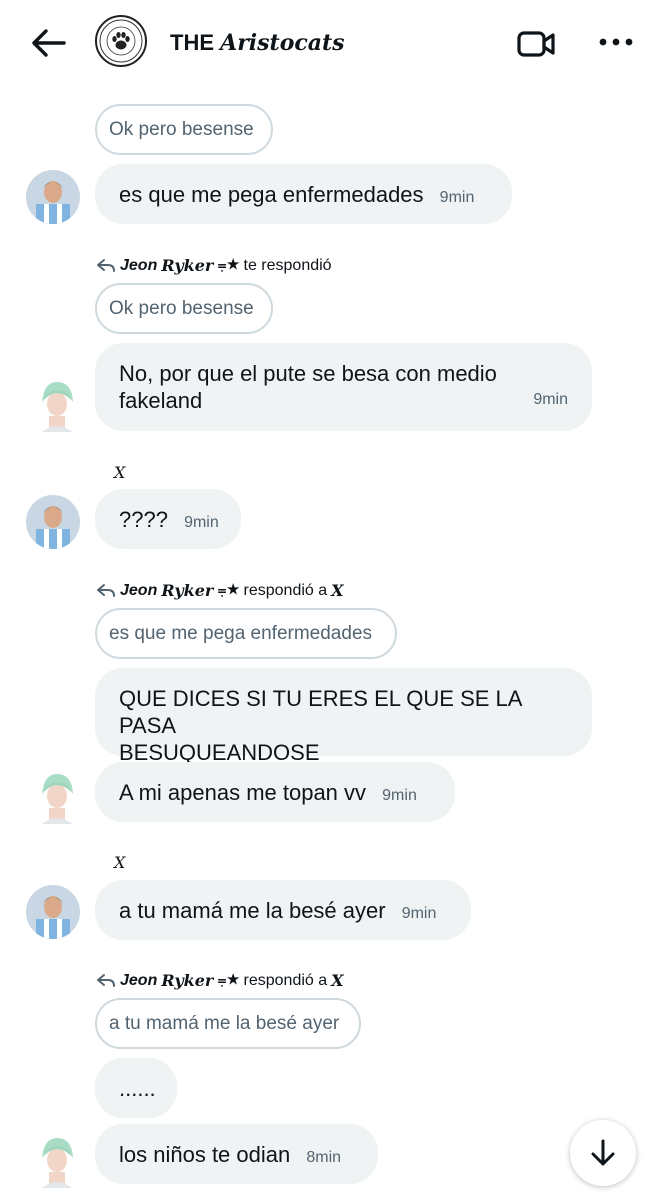 This screenshot has height=1200, width=664. I want to click on group-title-prefix: THE, so click(192, 42).